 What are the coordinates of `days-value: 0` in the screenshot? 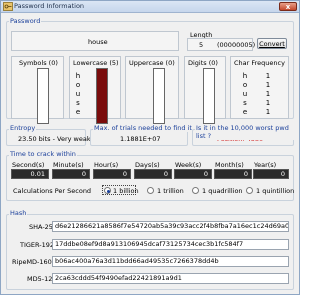 It's located at (153, 174).